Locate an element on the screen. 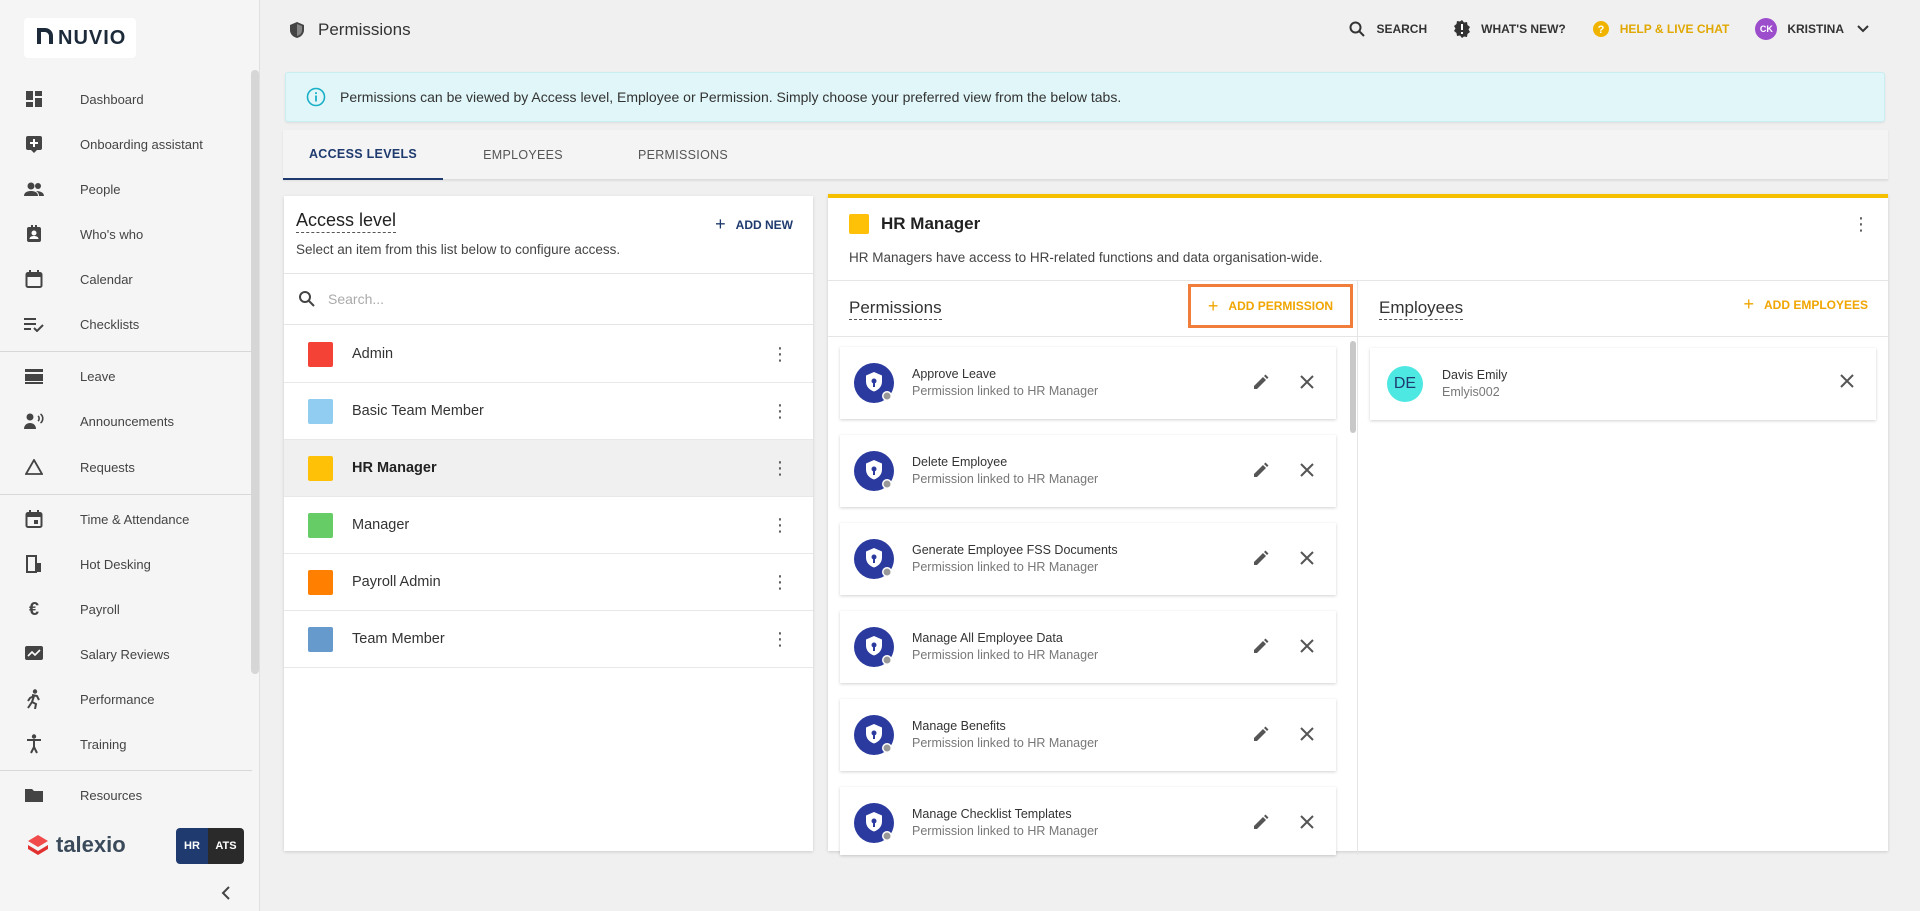 This screenshot has height=911, width=1920. sidebar-item-salary-reviews: Salary Reviews is located at coordinates (125, 654).